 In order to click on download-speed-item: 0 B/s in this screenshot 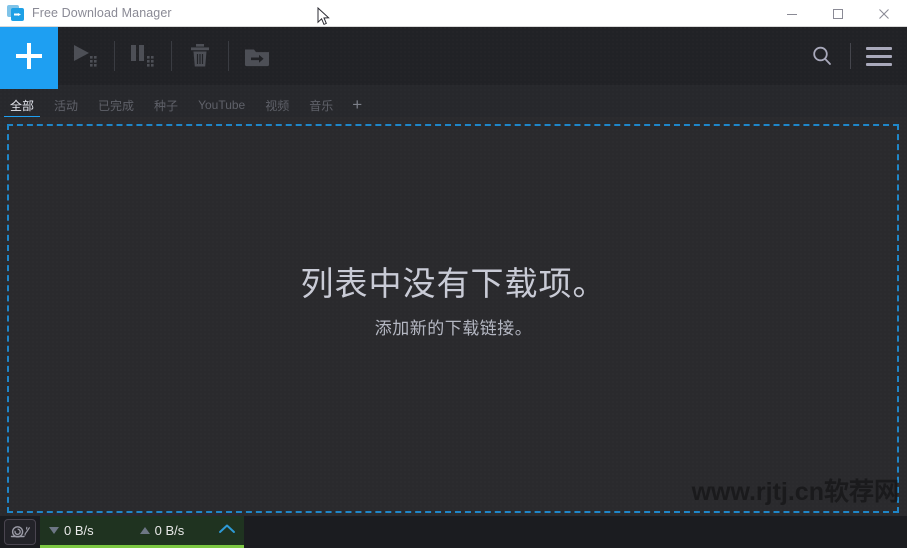, I will do `click(71, 530)`.